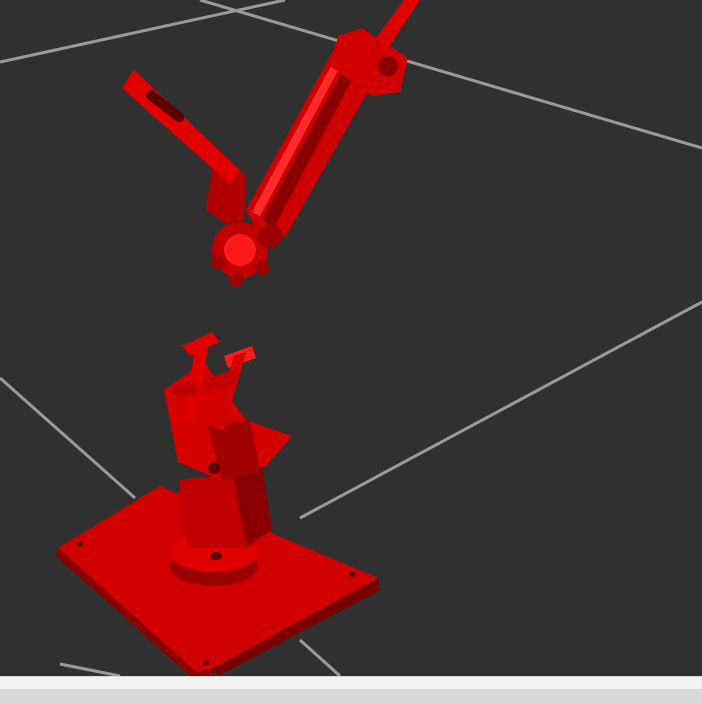 This screenshot has height=703, width=702. Describe the element at coordinates (388, 66) in the screenshot. I see `clamp-hole` at that location.